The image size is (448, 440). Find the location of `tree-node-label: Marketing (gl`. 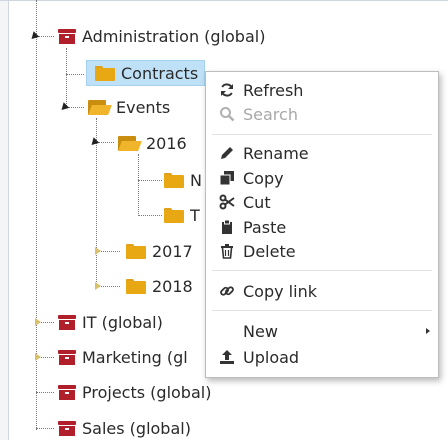

tree-node-label: Marketing (gl is located at coordinates (135, 357).